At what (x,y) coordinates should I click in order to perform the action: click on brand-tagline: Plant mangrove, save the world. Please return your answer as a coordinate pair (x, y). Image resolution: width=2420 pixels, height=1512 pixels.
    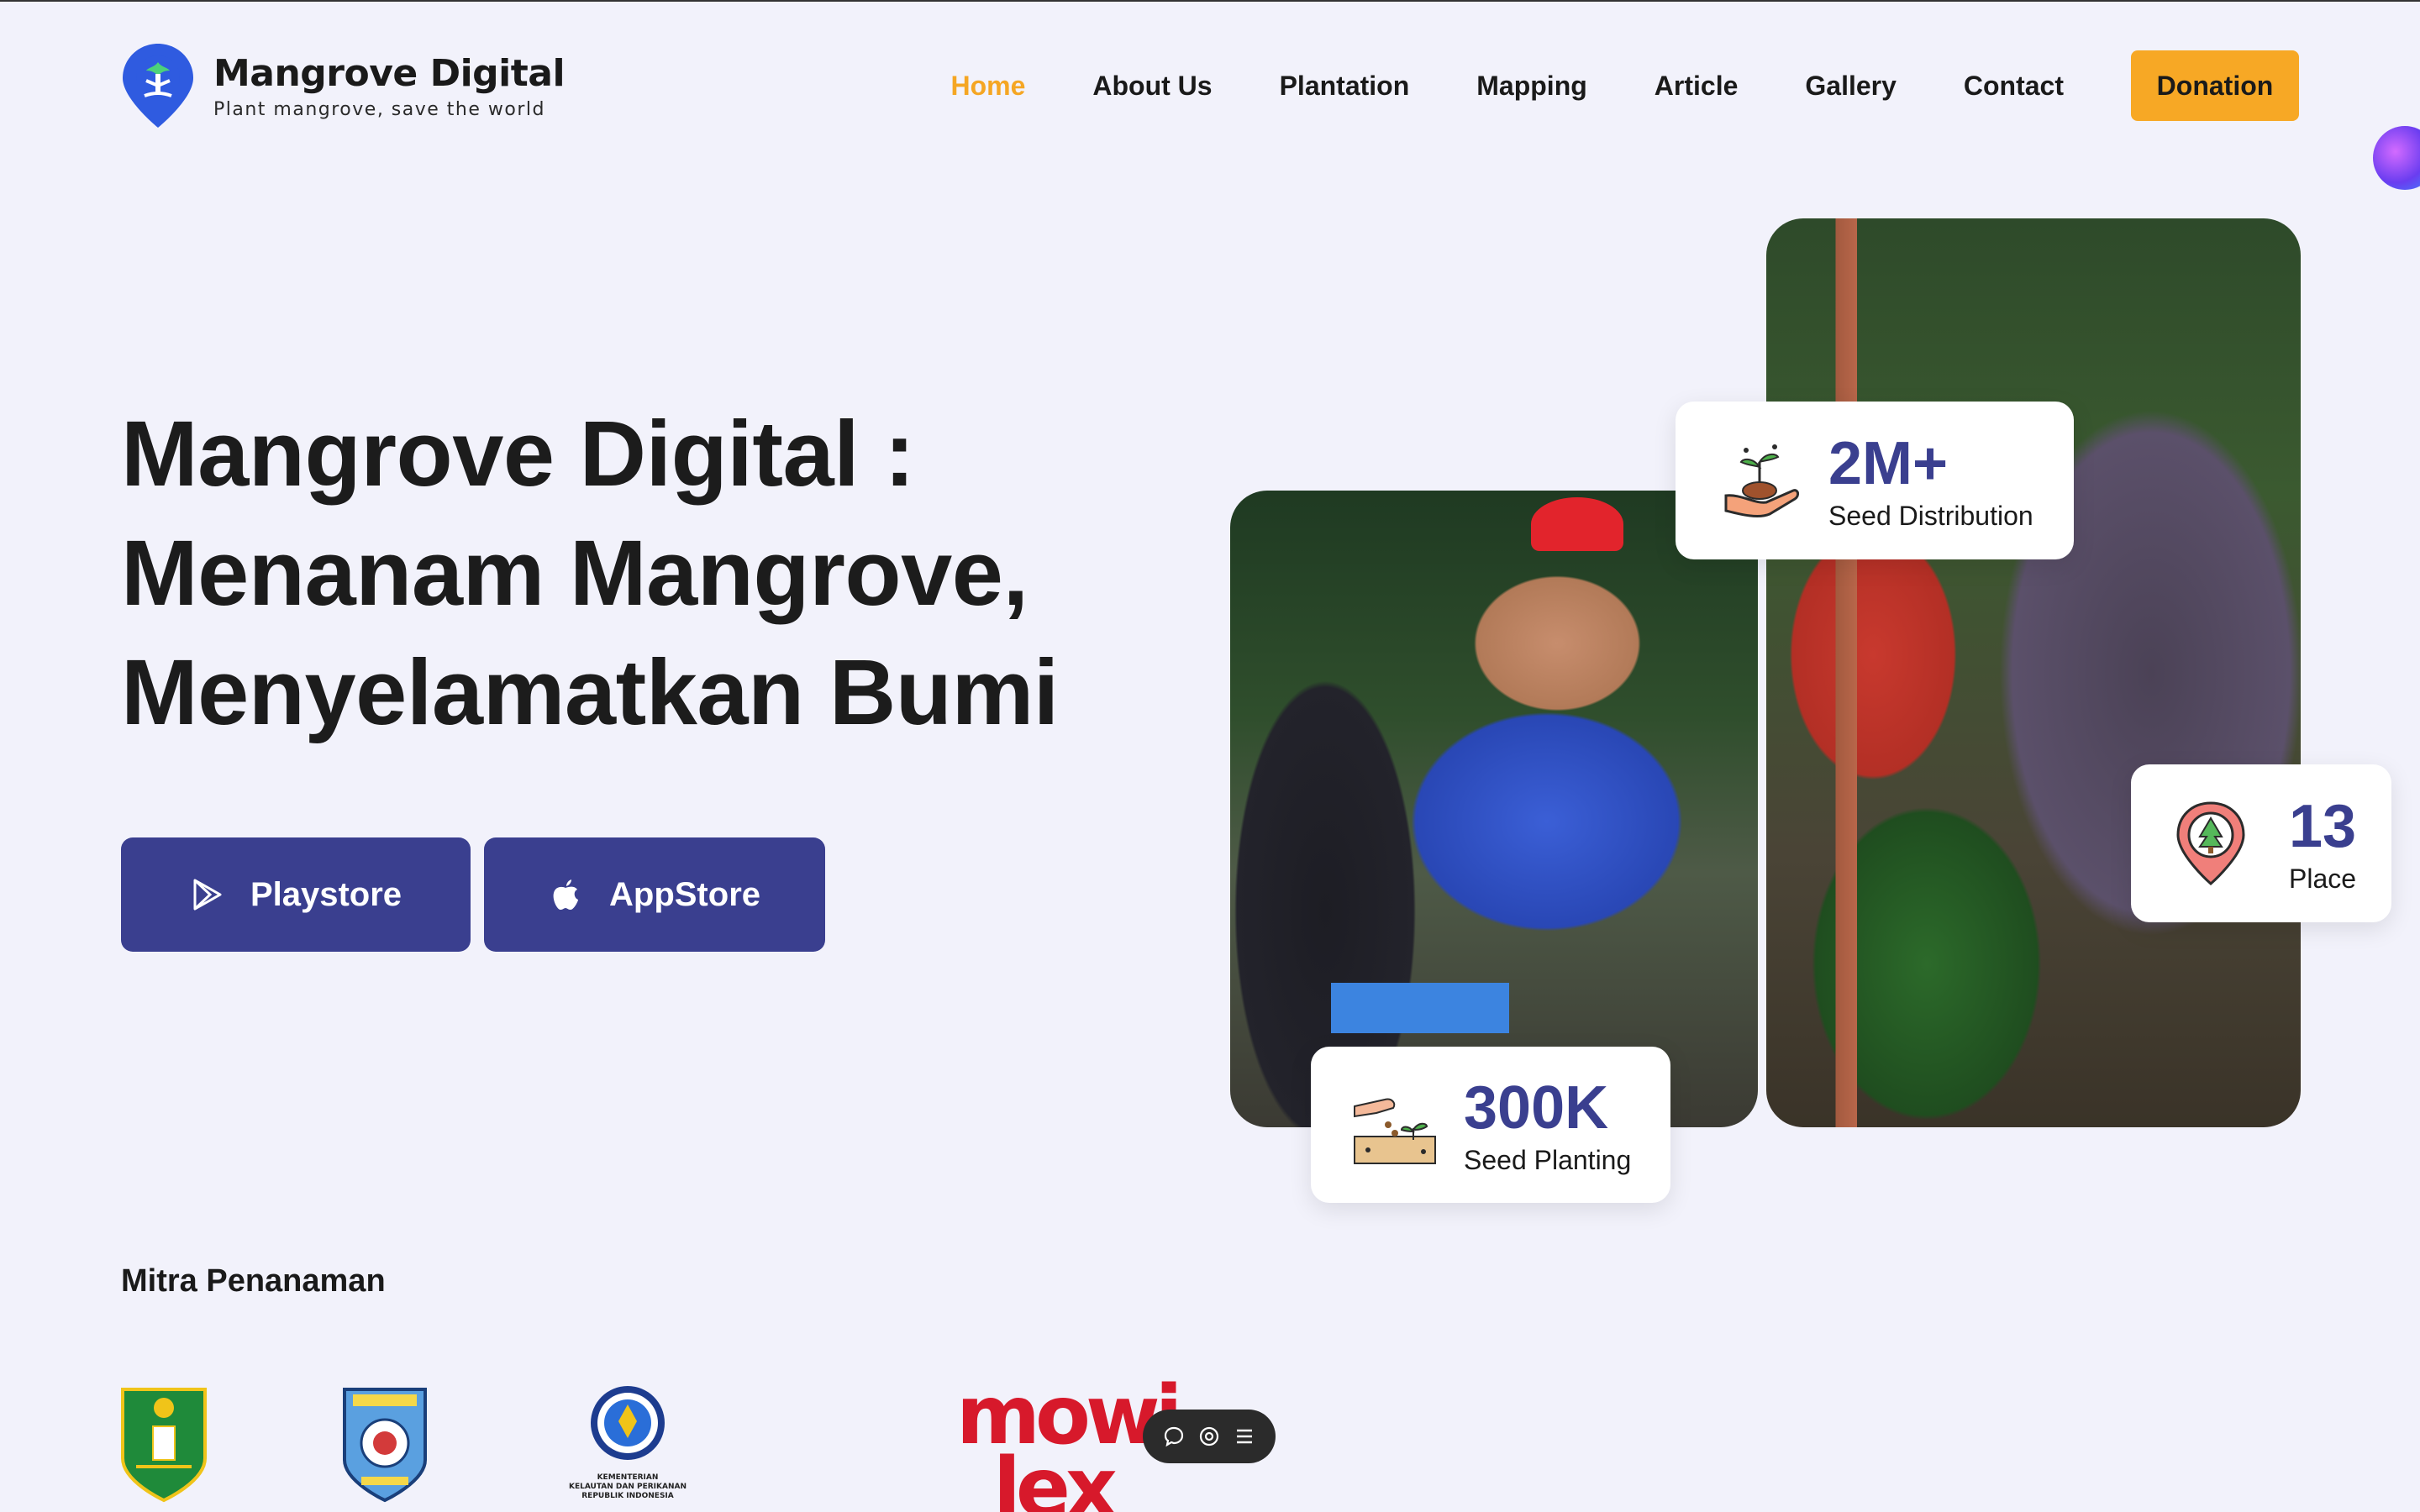
    Looking at the image, I should click on (379, 109).